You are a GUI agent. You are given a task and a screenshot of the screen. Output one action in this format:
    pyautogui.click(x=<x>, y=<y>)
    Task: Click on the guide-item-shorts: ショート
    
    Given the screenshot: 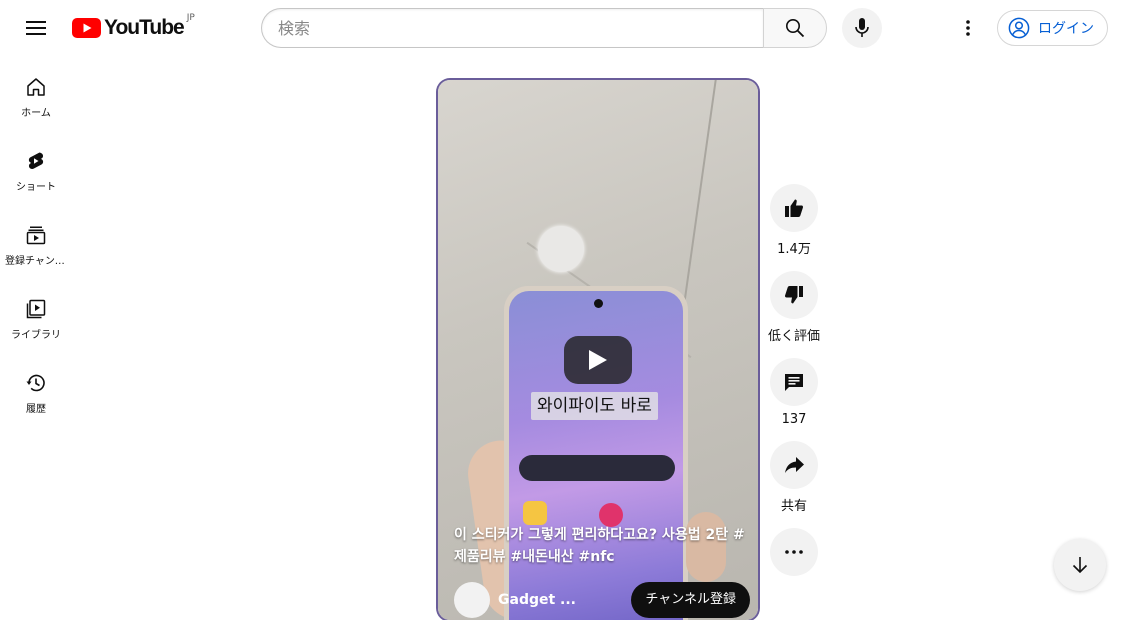 What is the action you would take?
    pyautogui.click(x=36, y=167)
    